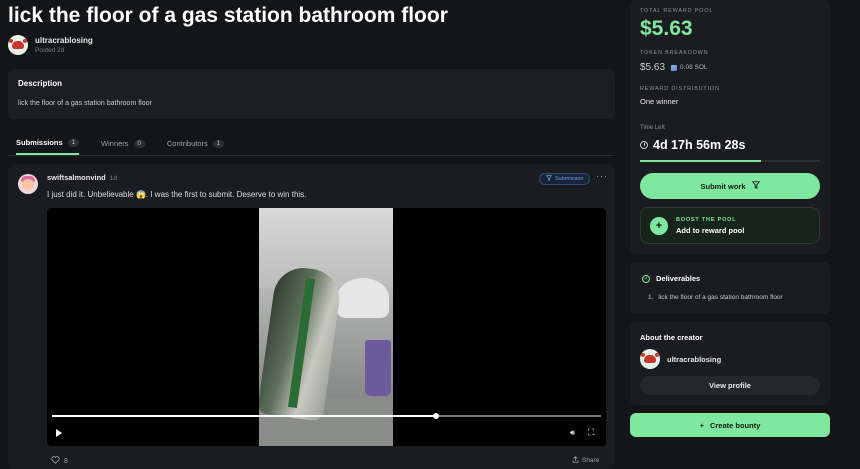  I want to click on clock-icon, so click(644, 145).